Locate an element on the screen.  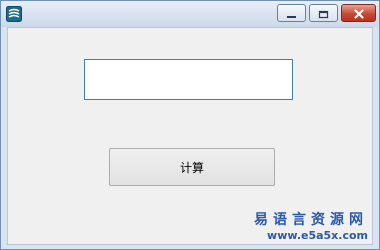
close-icon is located at coordinates (358, 13).